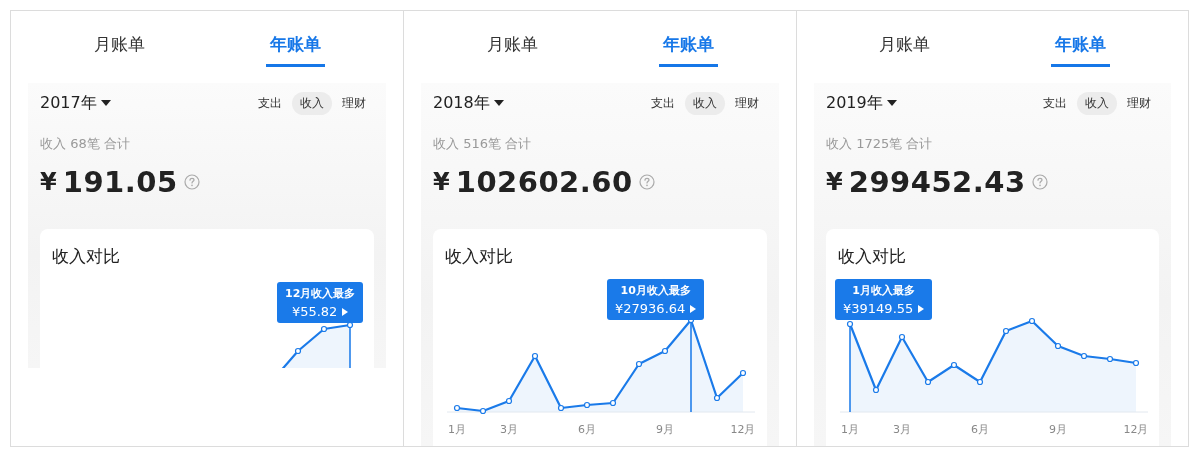 The height and width of the screenshot is (451, 1193). What do you see at coordinates (75, 103) in the screenshot?
I see `year-dropdown: 2017年` at bounding box center [75, 103].